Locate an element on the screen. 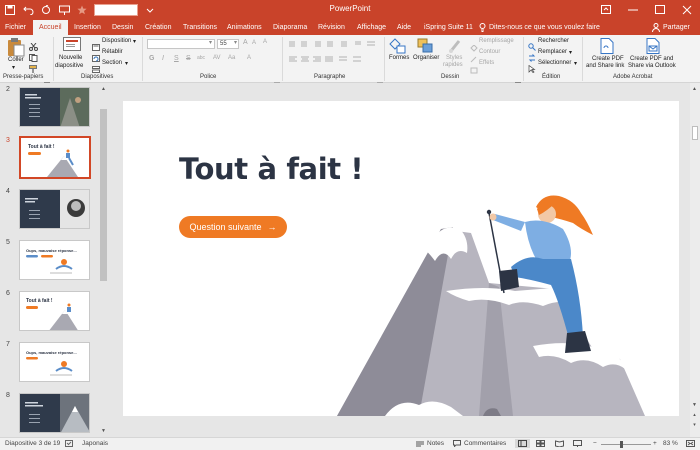  slide-sorter-button is located at coordinates (540, 443).